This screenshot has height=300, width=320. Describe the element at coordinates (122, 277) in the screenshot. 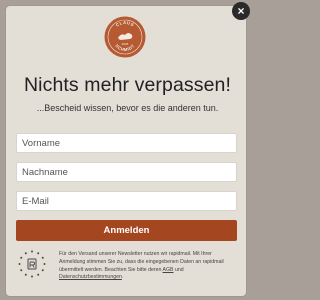

I see `privacy-notice-end: .` at that location.